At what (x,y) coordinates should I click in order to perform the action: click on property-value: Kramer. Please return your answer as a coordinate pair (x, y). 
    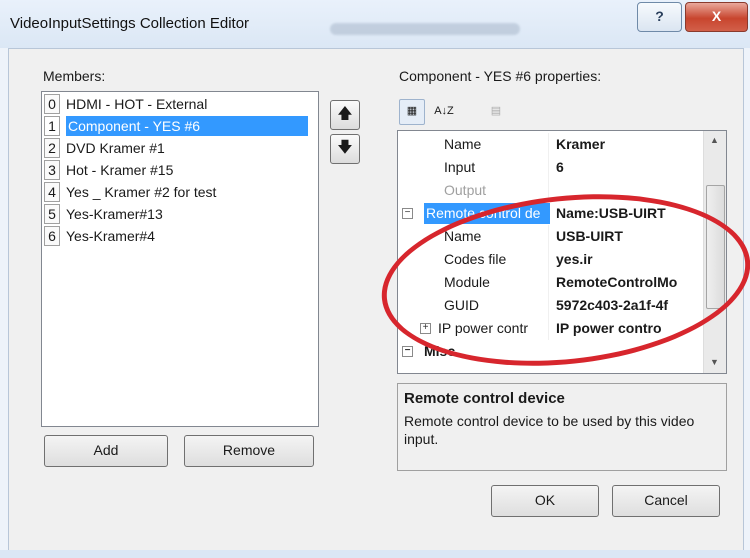
    Looking at the image, I should click on (581, 144).